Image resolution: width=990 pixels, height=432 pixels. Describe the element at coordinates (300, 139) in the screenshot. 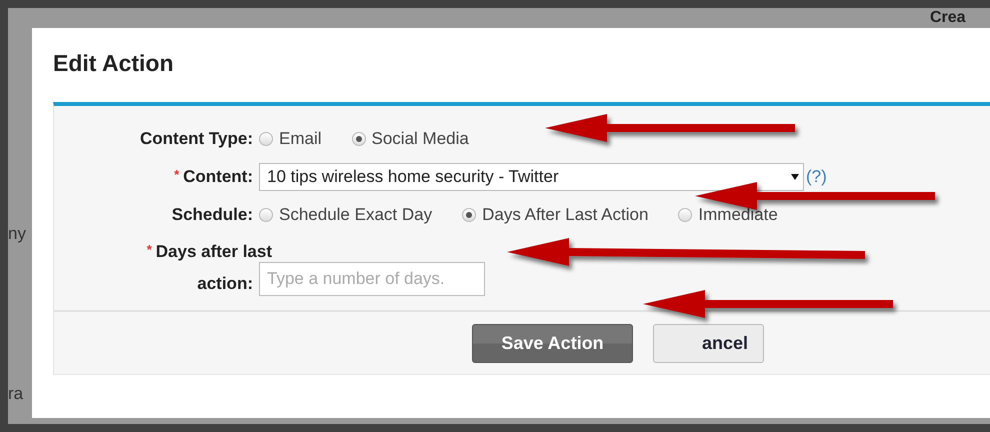

I see `option-label: Email` at that location.